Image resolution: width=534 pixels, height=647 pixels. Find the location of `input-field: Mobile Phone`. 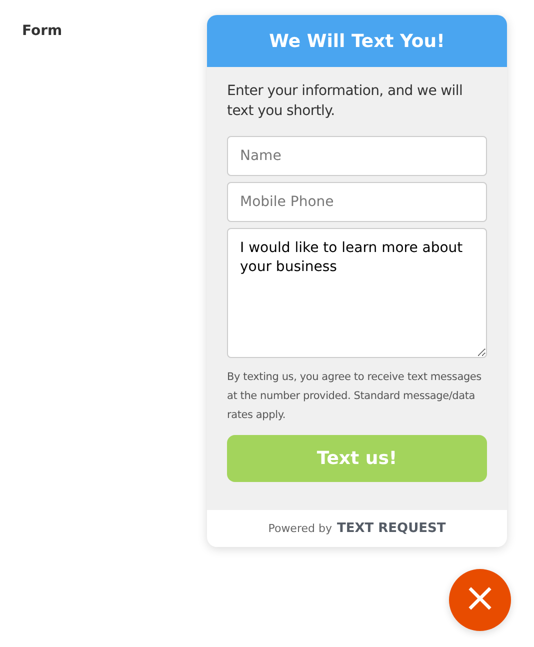

input-field: Mobile Phone is located at coordinates (357, 202).